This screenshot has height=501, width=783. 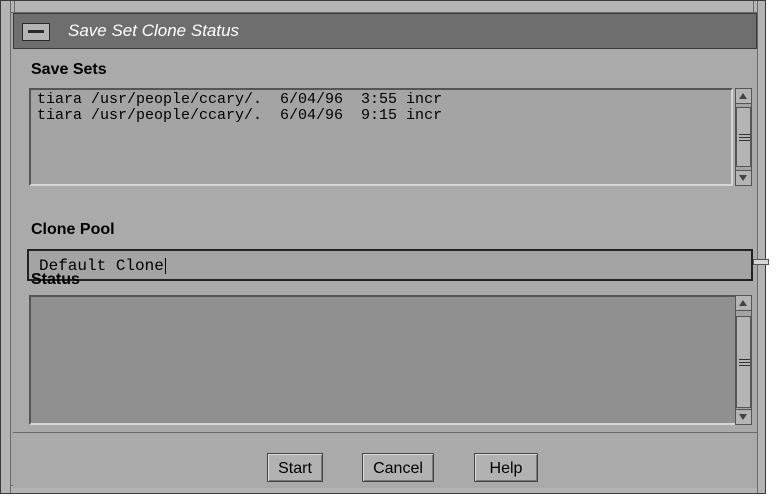 I want to click on clone-pool-field: Default Clone, so click(x=390, y=265).